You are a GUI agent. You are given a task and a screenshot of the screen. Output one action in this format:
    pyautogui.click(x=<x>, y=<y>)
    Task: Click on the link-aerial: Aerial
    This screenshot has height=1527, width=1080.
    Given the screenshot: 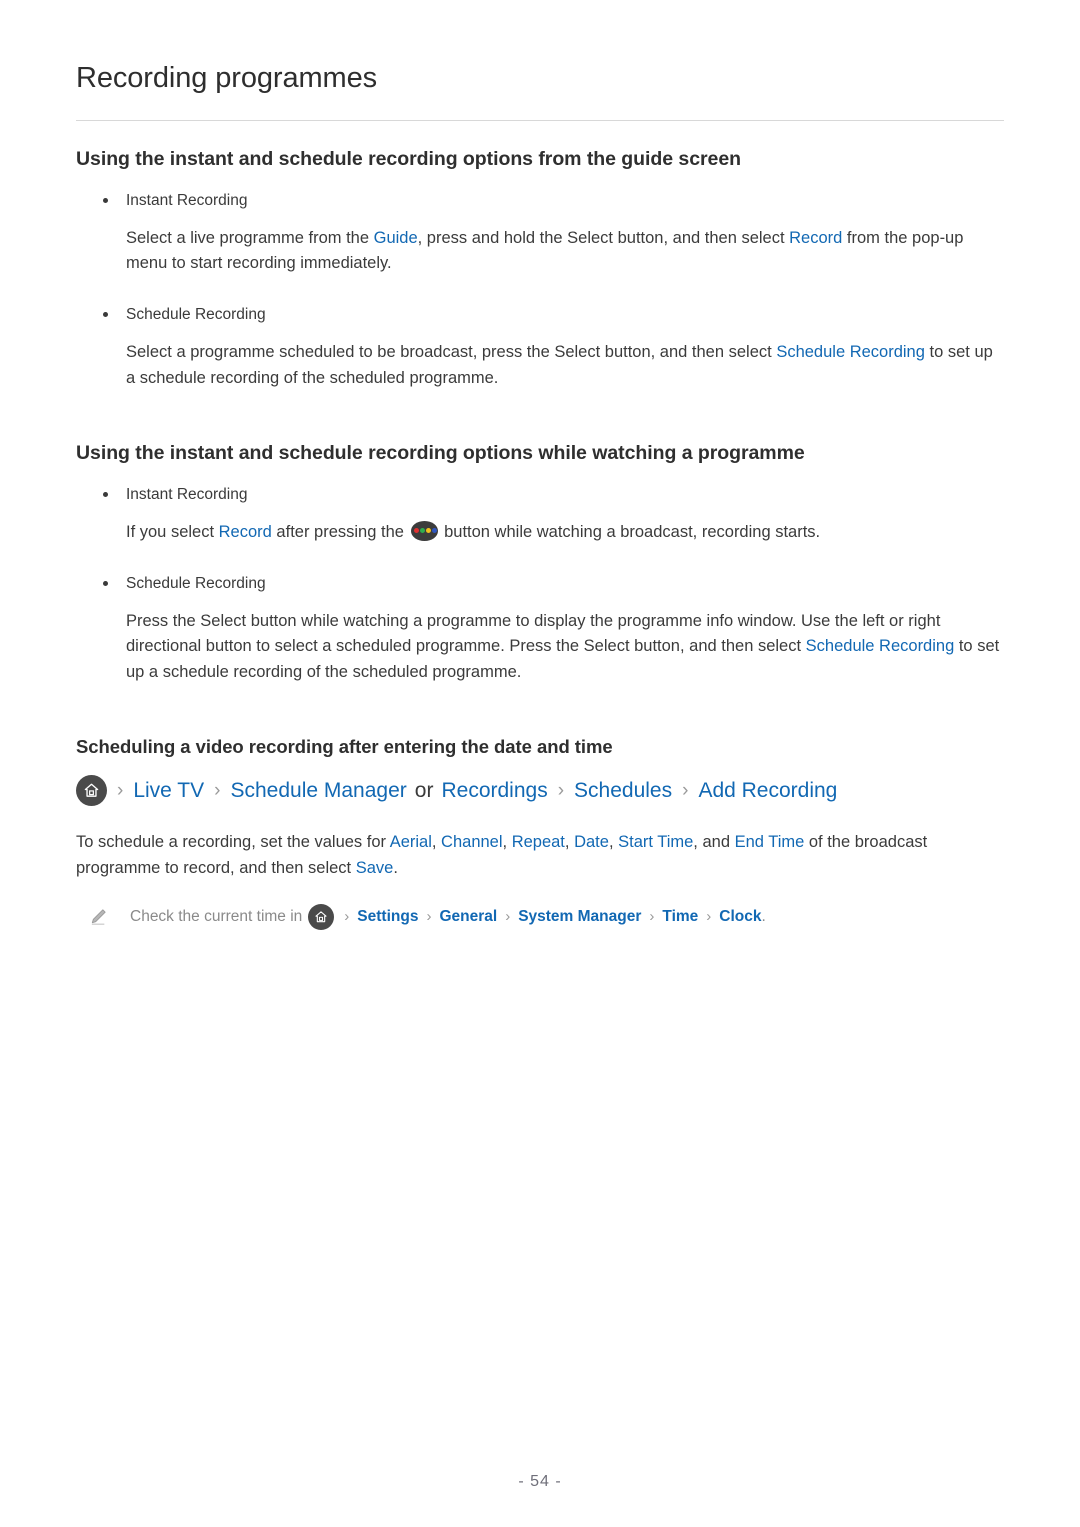 What is the action you would take?
    pyautogui.click(x=411, y=842)
    